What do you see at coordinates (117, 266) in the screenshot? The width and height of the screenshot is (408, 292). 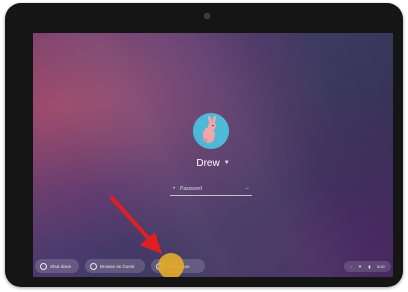 I see `browse-as-guest-label: Browse as Guest` at bounding box center [117, 266].